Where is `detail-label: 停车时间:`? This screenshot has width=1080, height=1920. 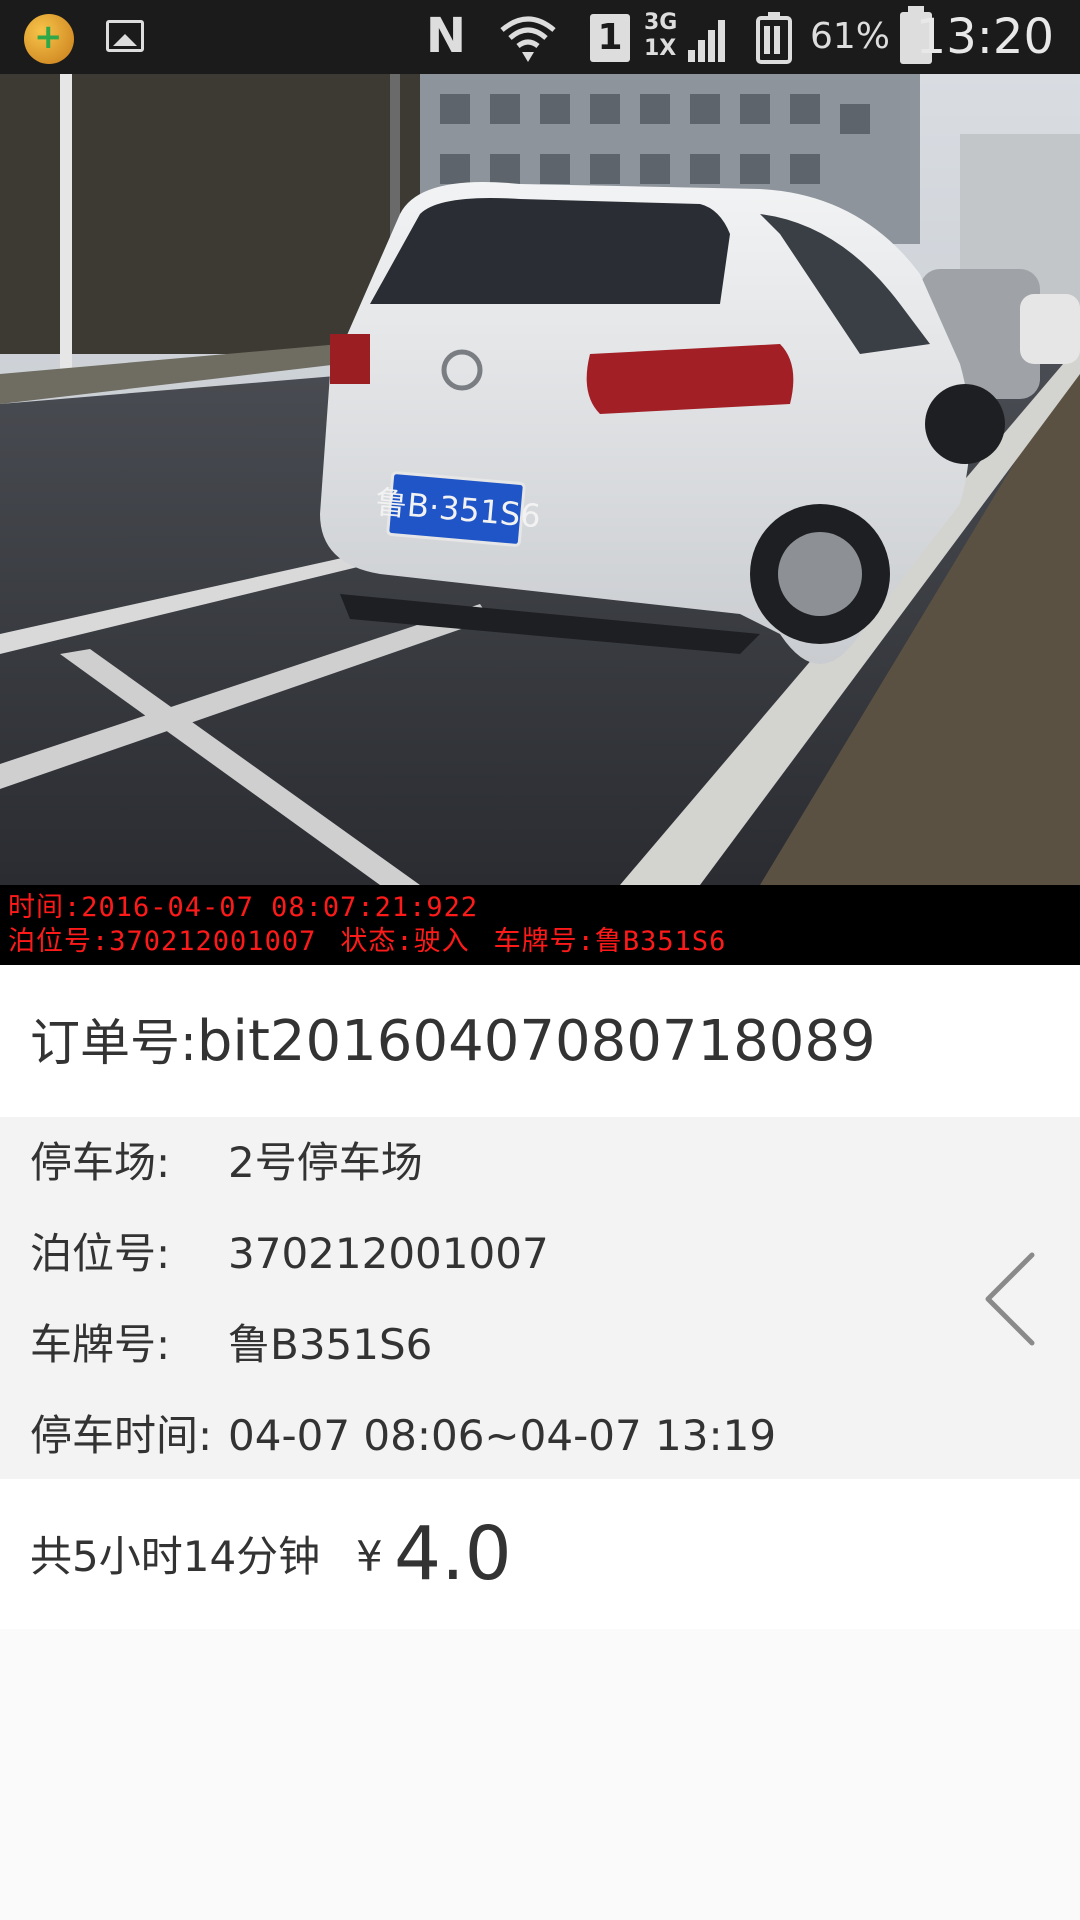 detail-label: 停车时间: is located at coordinates (121, 1435).